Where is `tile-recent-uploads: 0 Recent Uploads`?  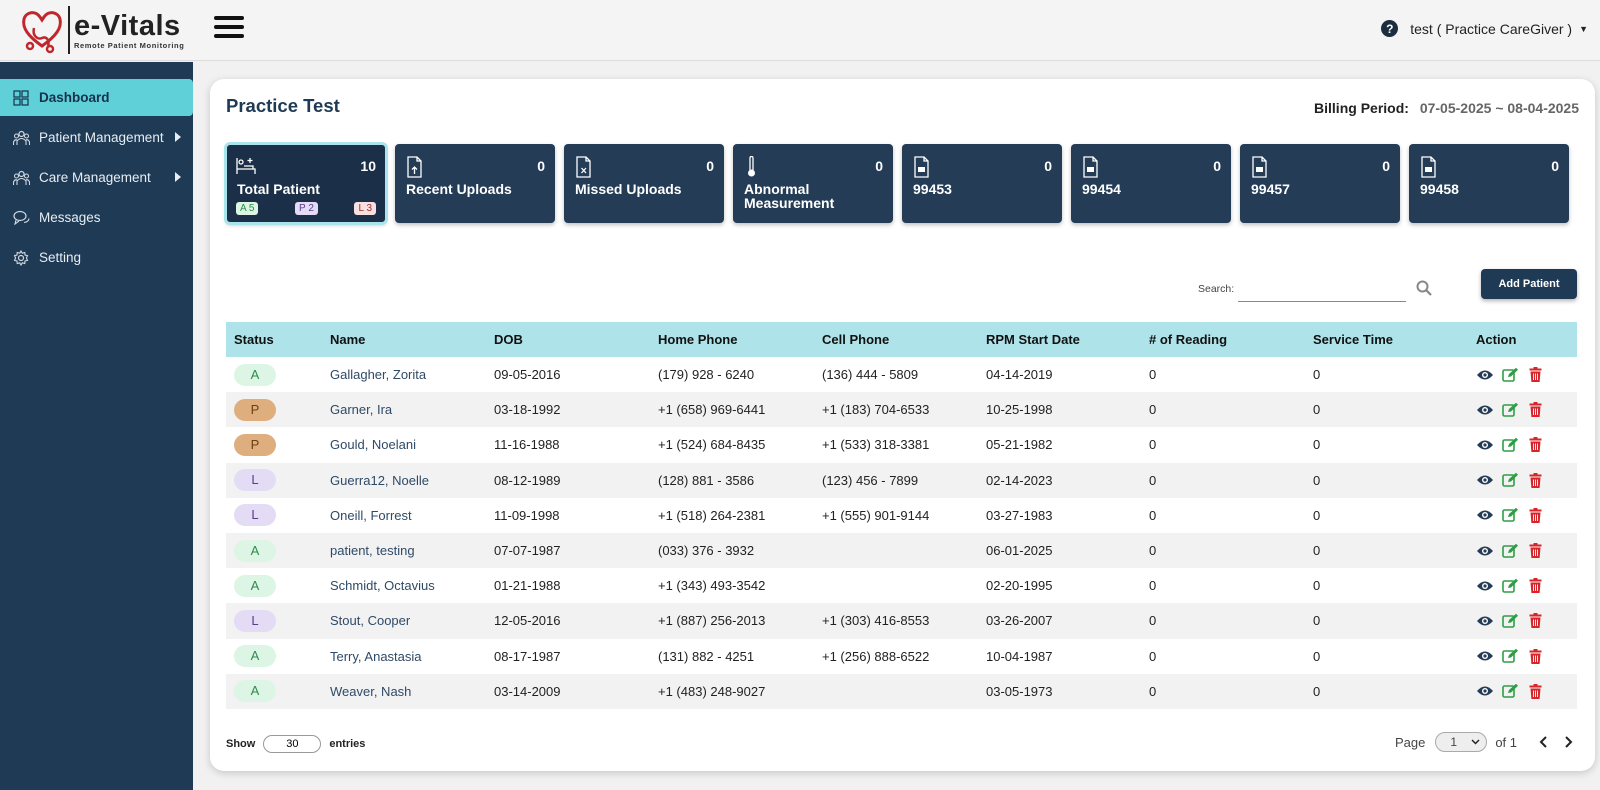 tile-recent-uploads: 0 Recent Uploads is located at coordinates (475, 183).